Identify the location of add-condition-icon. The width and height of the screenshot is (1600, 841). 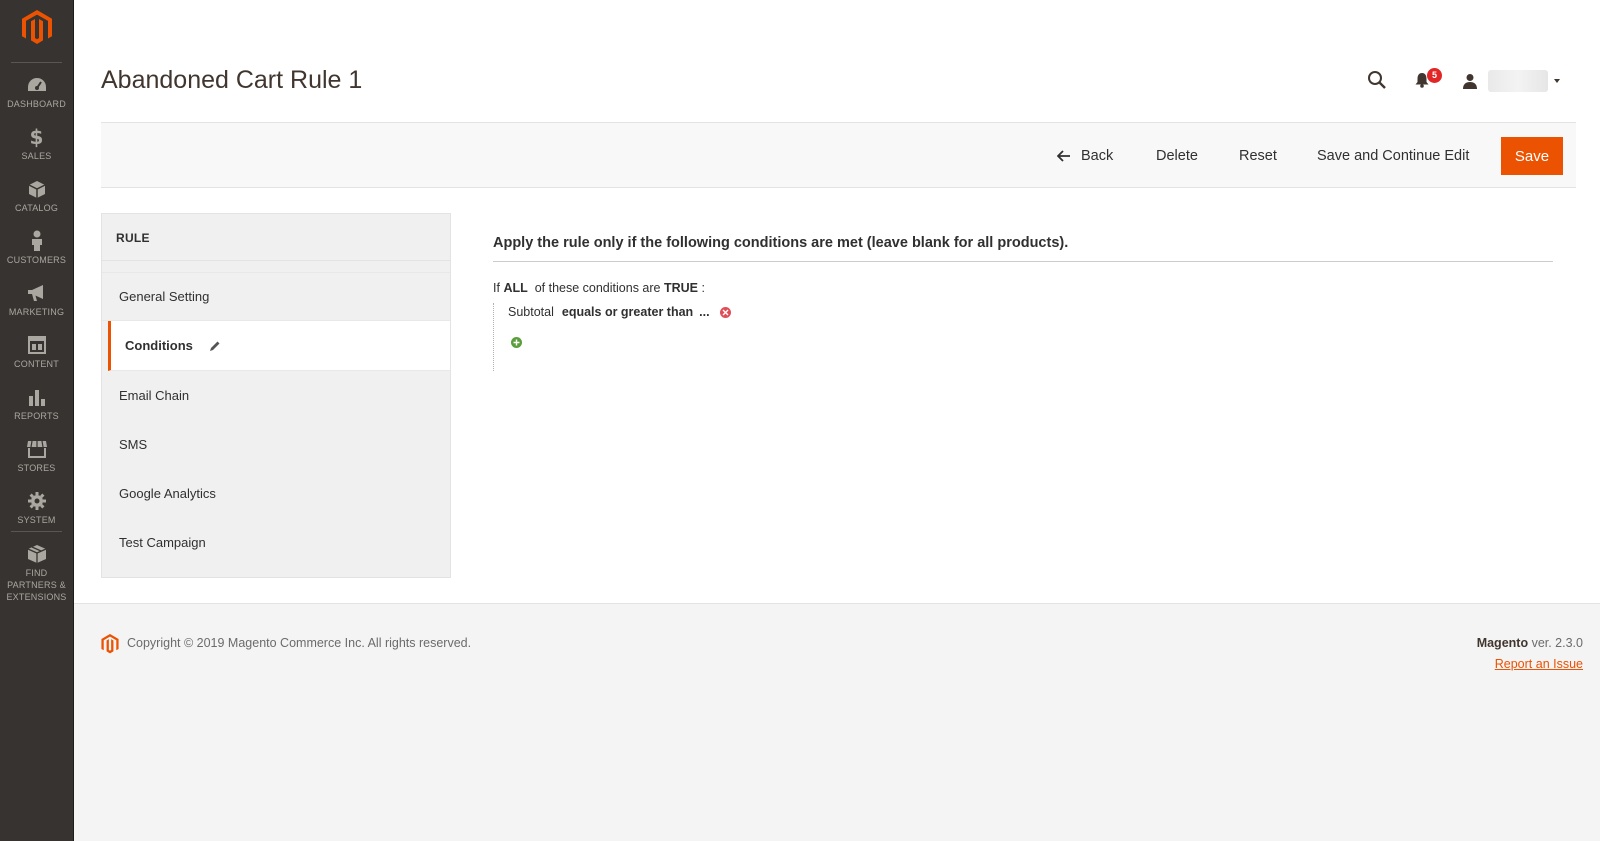
(516, 342).